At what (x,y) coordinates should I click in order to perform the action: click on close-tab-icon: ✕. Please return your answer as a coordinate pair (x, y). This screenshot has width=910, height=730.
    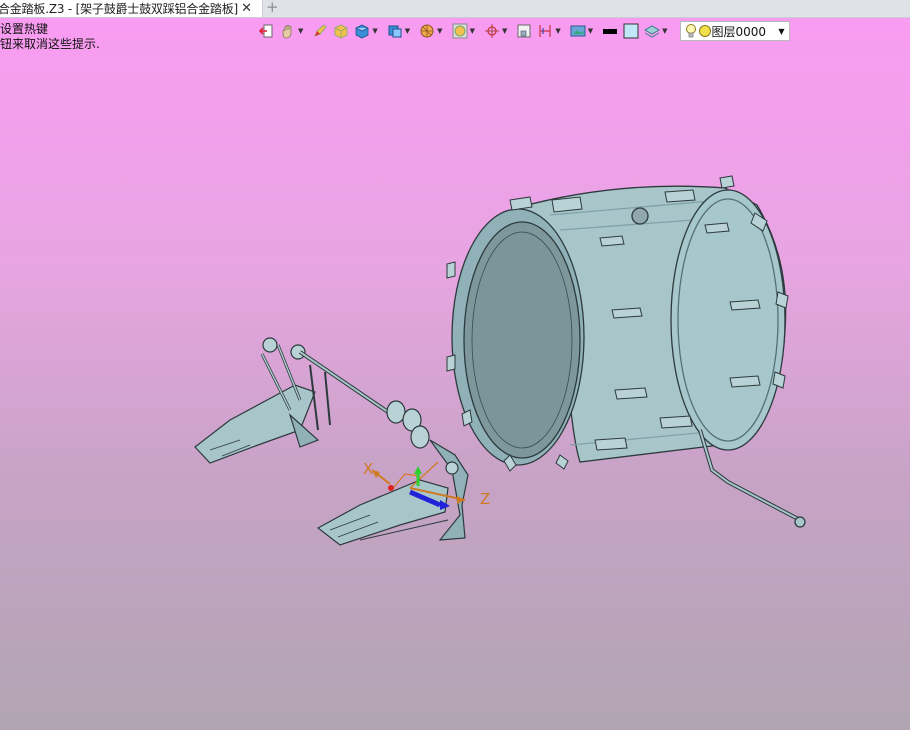
    Looking at the image, I should click on (246, 8).